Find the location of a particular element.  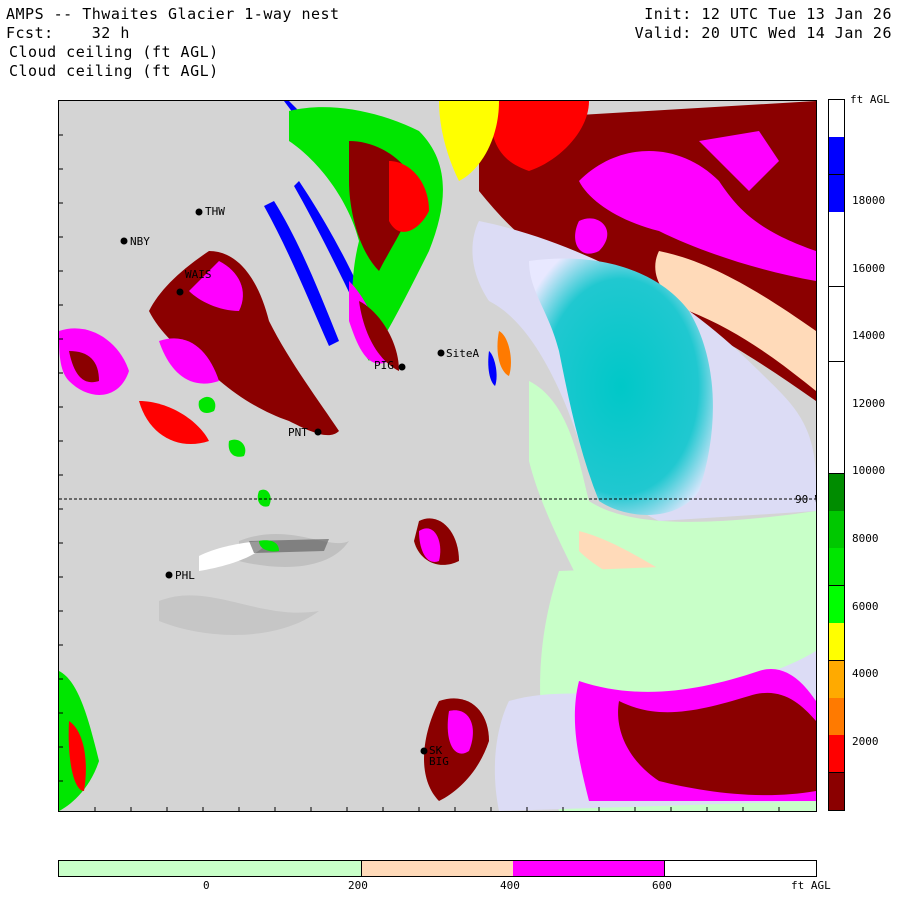

map-title: AMPS -- Thwaites Glacier 1-way nest is located at coordinates (173, 14).